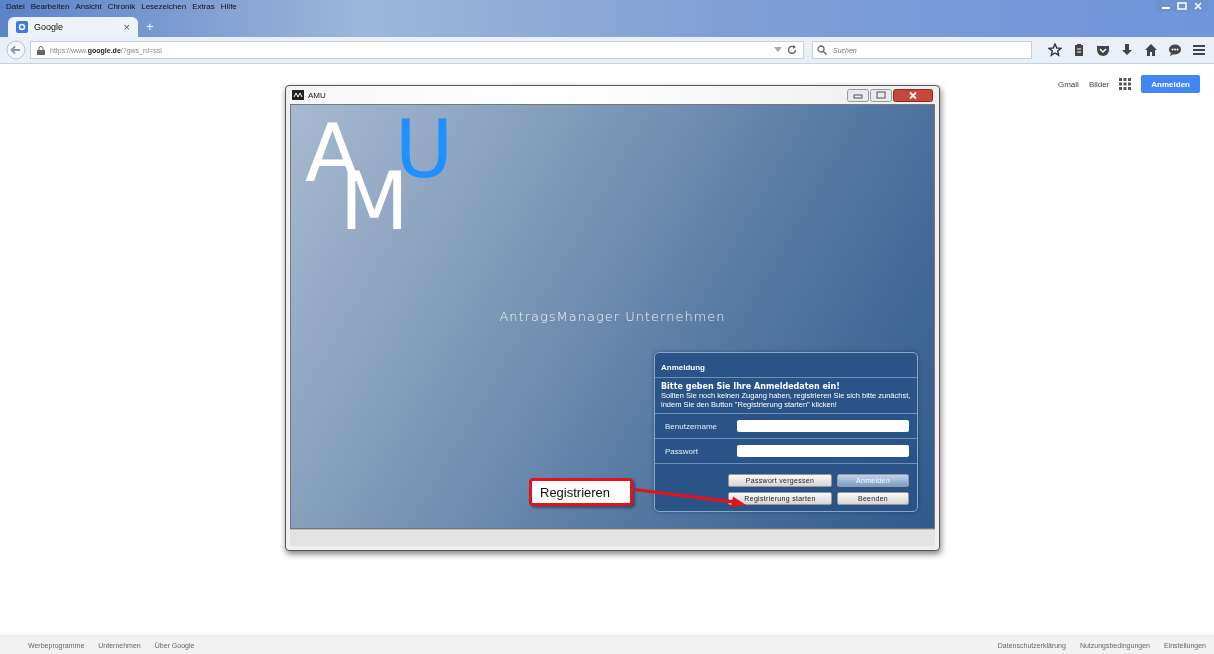 Image resolution: width=1214 pixels, height=654 pixels. What do you see at coordinates (164, 6) in the screenshot?
I see `menu-item: Lesezeichen` at bounding box center [164, 6].